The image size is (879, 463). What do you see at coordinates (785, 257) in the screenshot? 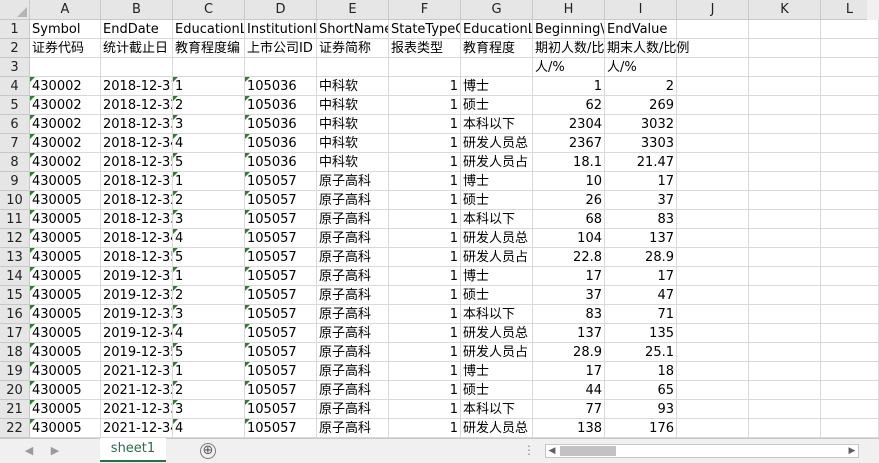
I see `cell-k13` at bounding box center [785, 257].